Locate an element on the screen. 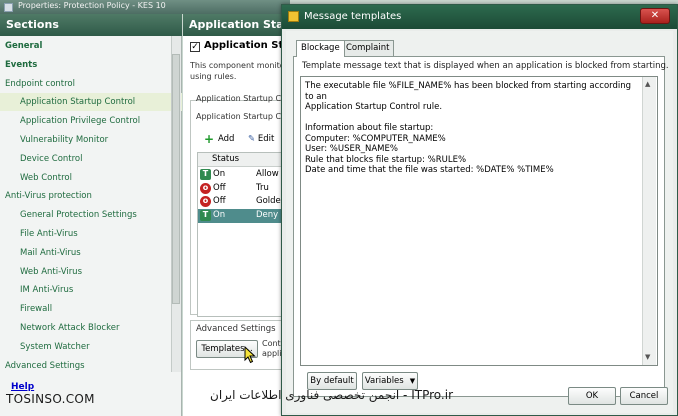  sidebar-item: General is located at coordinates (91, 46).